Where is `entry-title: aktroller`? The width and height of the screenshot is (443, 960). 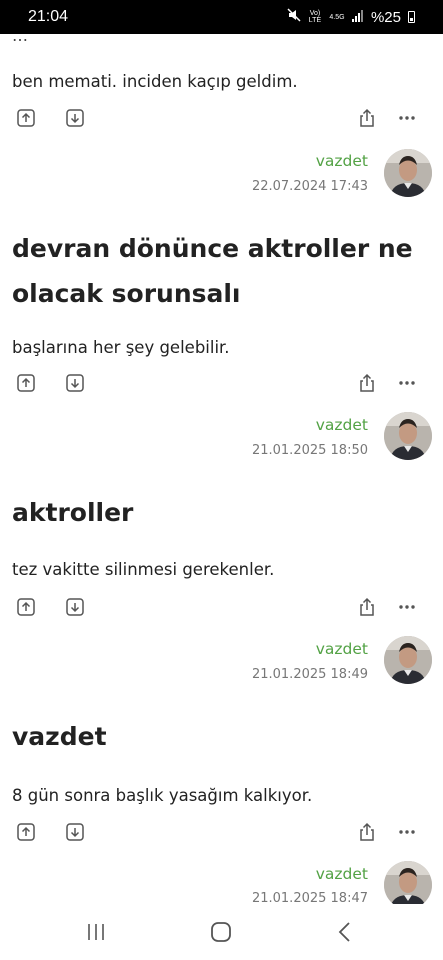 entry-title: aktroller is located at coordinates (222, 512).